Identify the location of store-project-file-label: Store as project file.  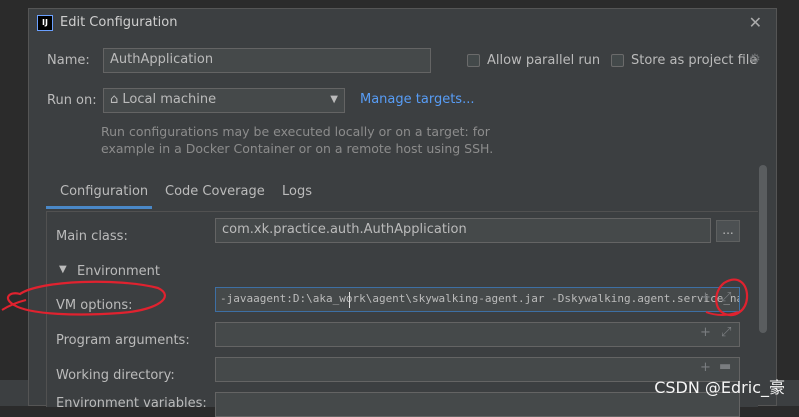
(694, 60).